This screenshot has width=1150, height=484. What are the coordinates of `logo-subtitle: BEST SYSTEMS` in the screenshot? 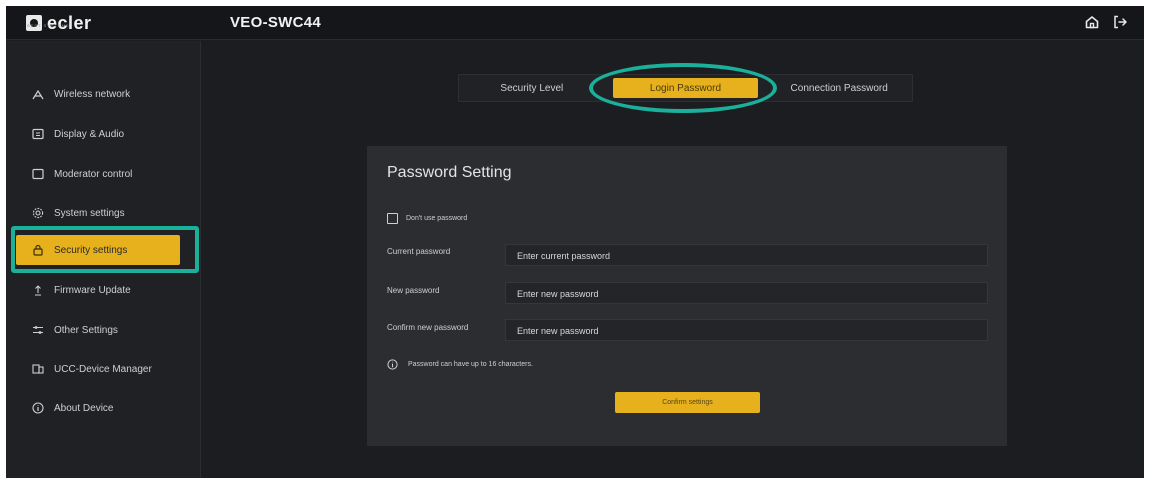 It's located at (48, 25).